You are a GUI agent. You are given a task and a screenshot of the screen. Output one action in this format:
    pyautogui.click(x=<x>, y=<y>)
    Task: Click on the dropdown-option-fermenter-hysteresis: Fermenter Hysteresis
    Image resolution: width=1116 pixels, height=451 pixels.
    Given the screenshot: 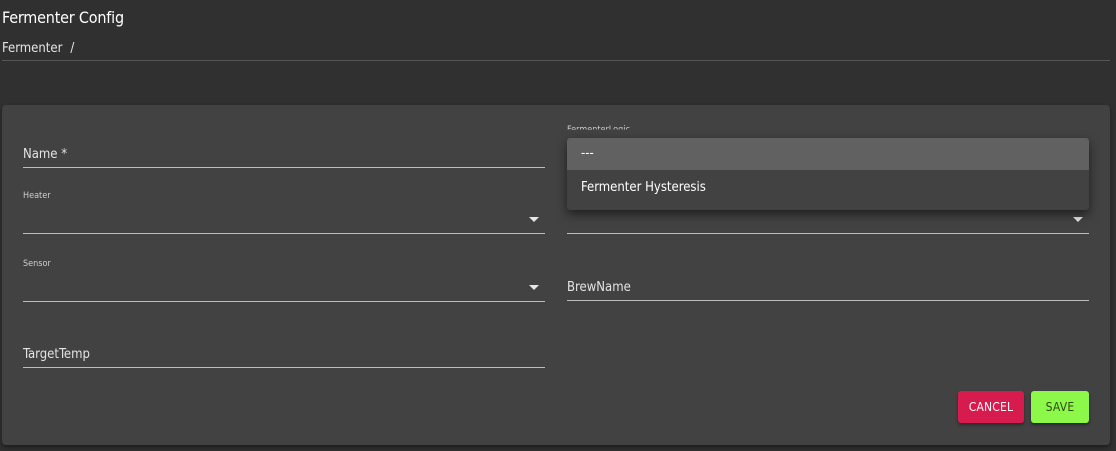 What is the action you would take?
    pyautogui.click(x=828, y=188)
    